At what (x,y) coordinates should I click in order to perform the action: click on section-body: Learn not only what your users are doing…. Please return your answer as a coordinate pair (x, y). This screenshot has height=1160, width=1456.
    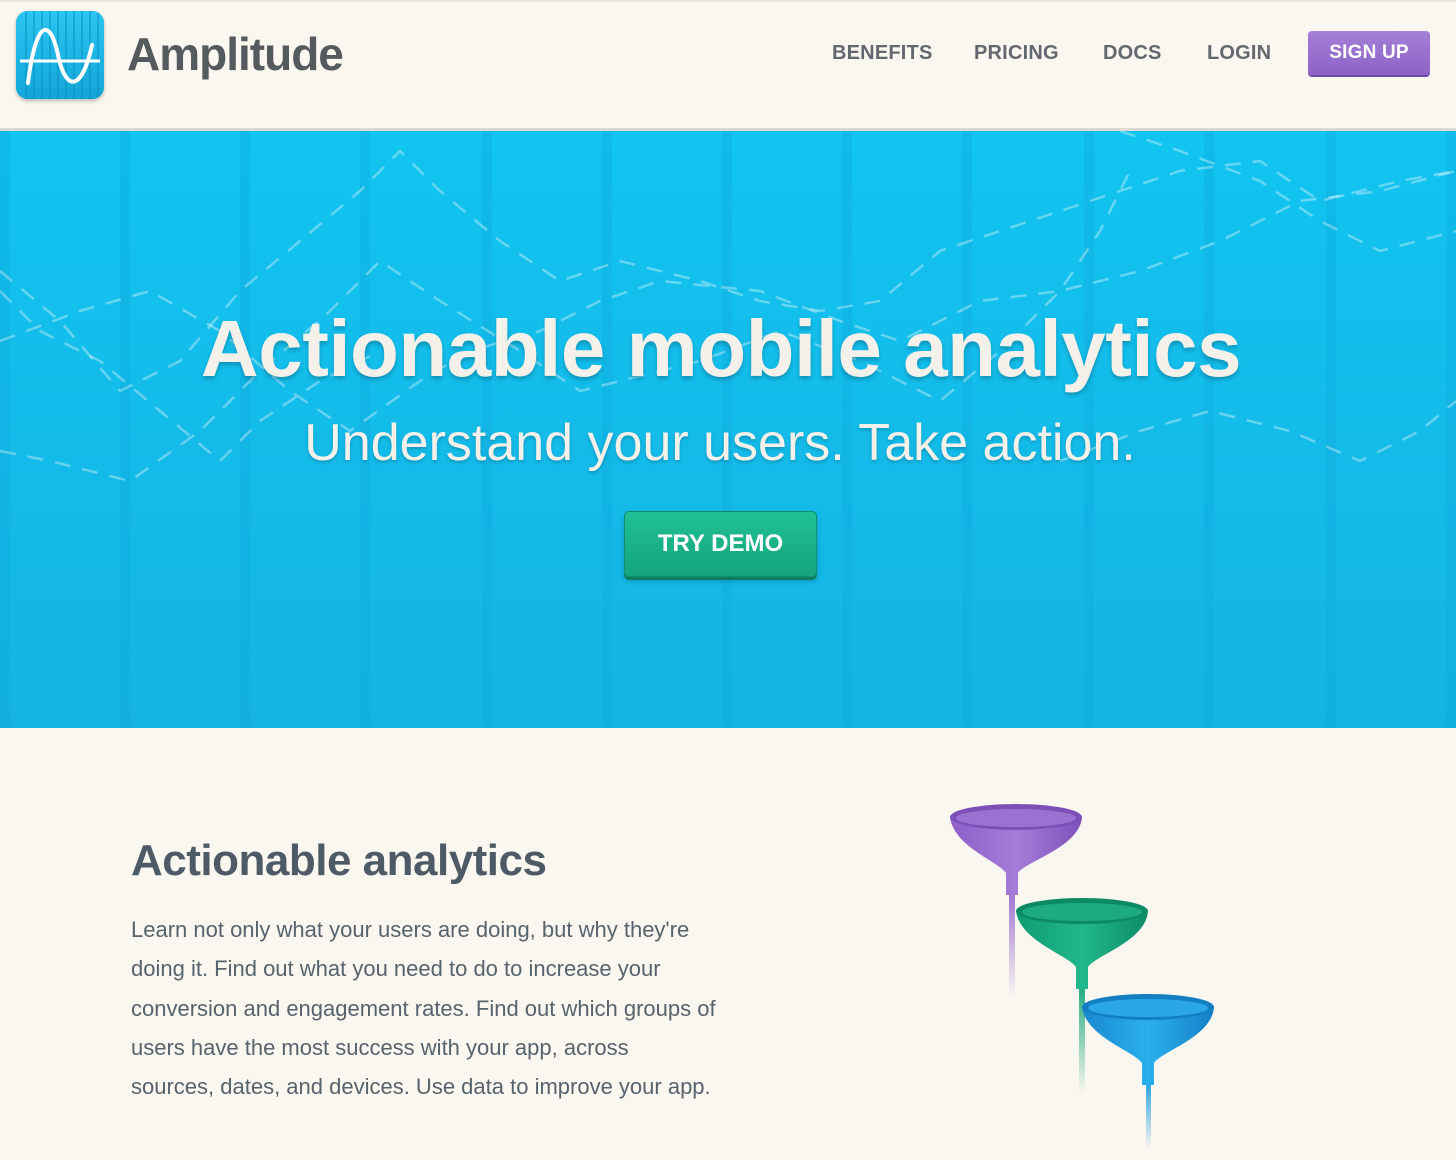
    Looking at the image, I should click on (423, 1008).